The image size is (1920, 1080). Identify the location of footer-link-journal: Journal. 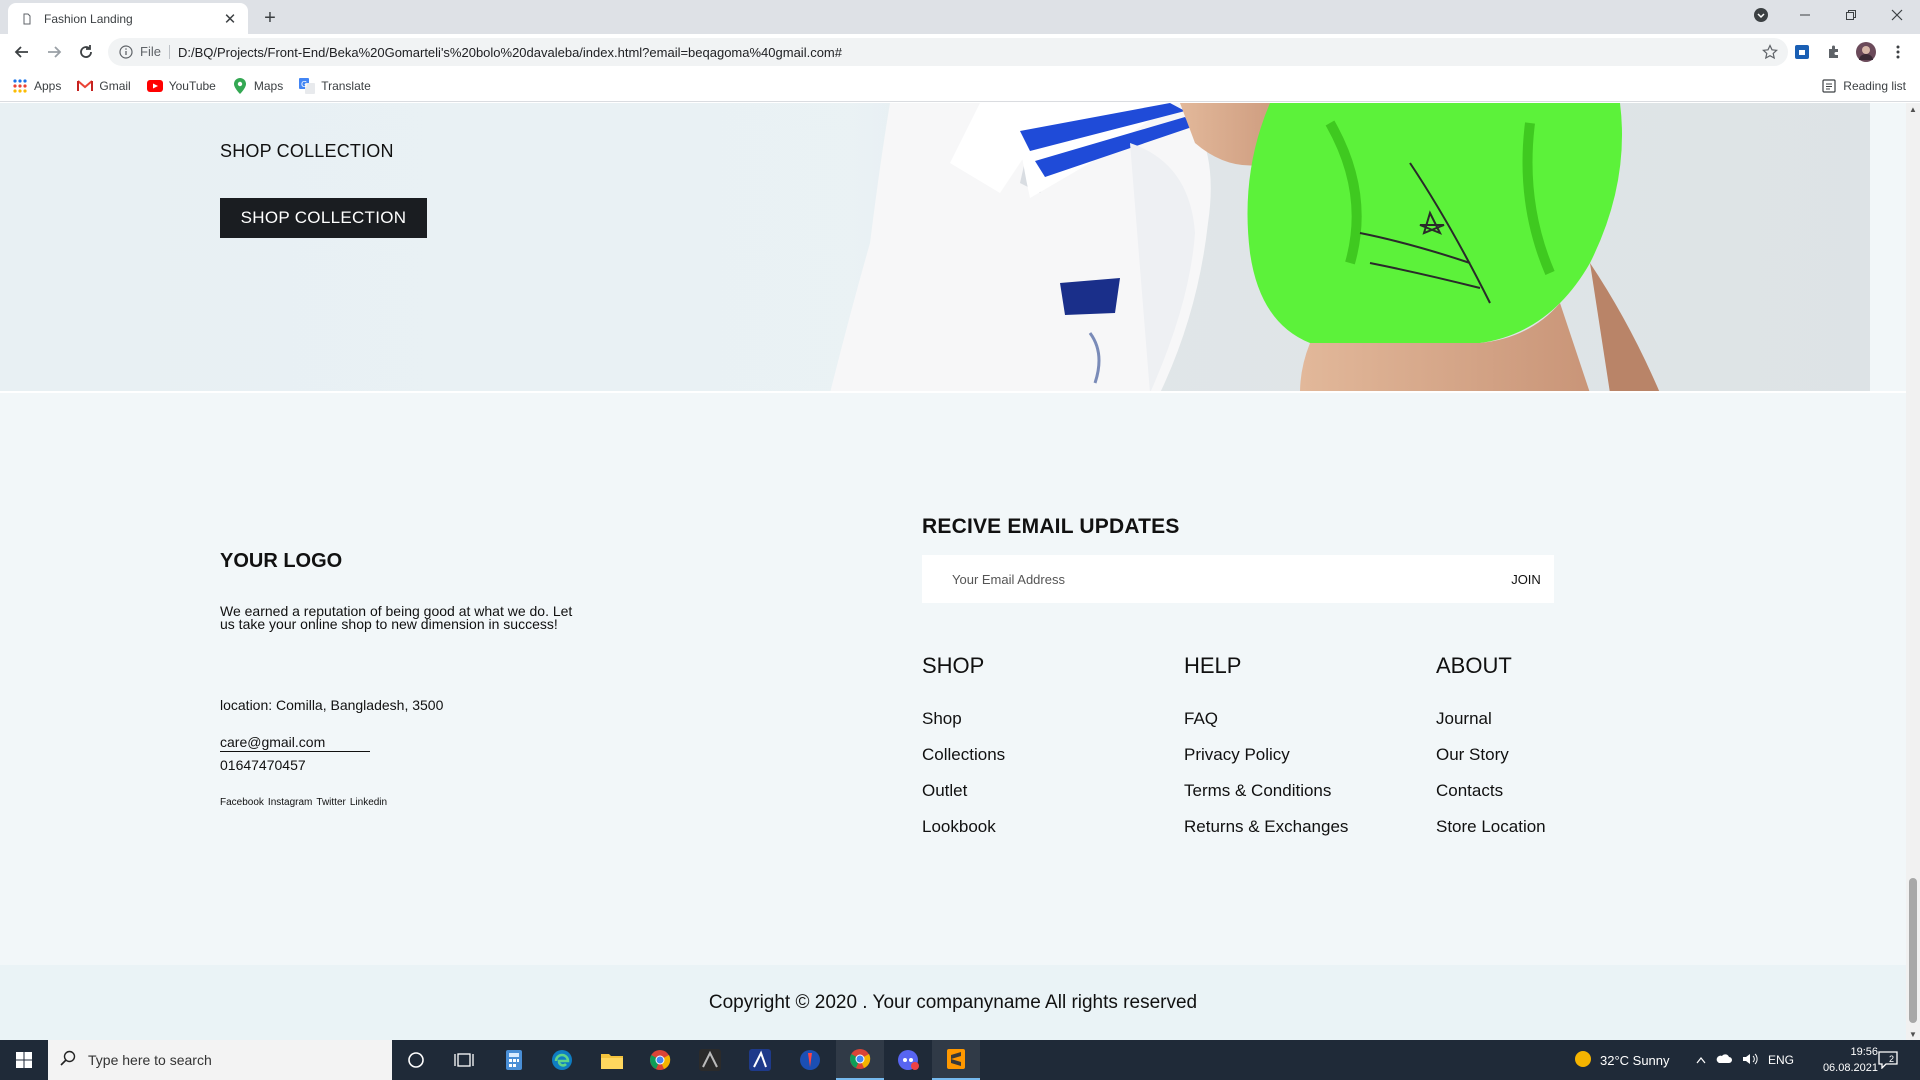
(1491, 727).